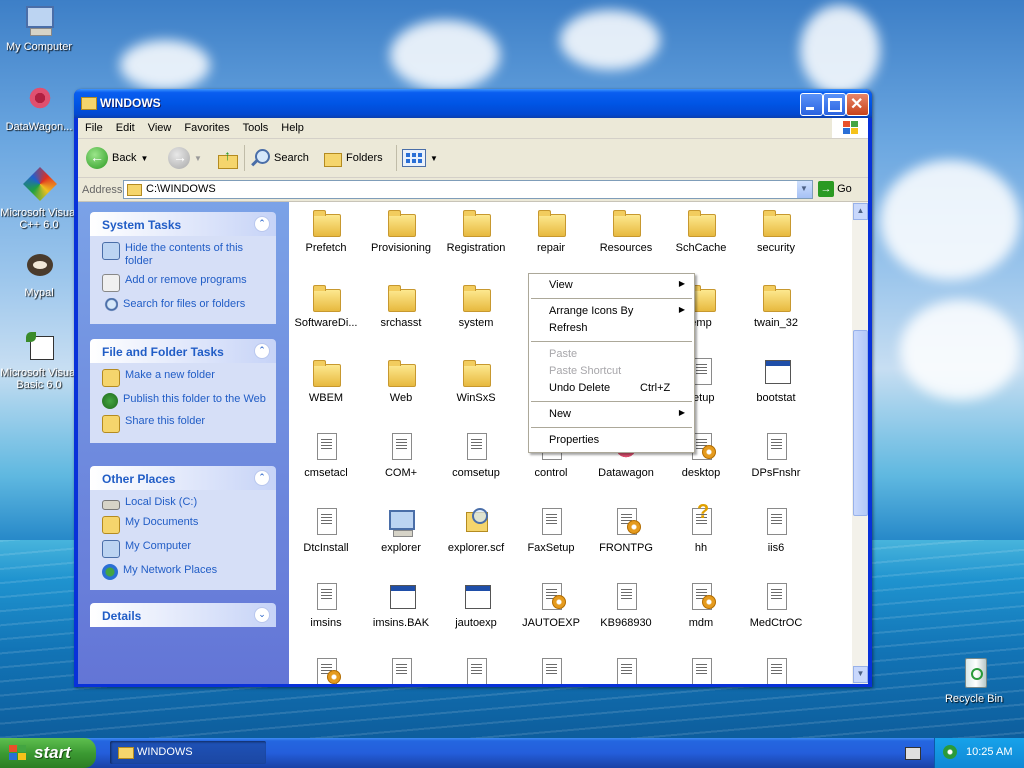  What do you see at coordinates (626, 605) in the screenshot?
I see `file-item: KB968930` at bounding box center [626, 605].